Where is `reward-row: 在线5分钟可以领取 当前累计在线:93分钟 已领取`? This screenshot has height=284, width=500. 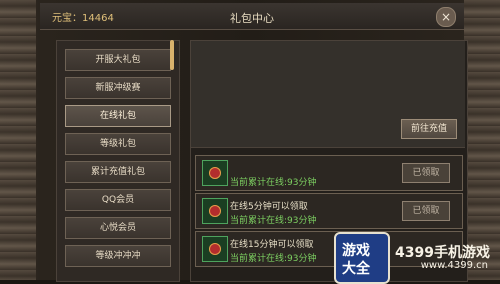
reward-row: 在线5分钟可以领取 当前累计在线:93分钟 已领取 is located at coordinates (329, 211).